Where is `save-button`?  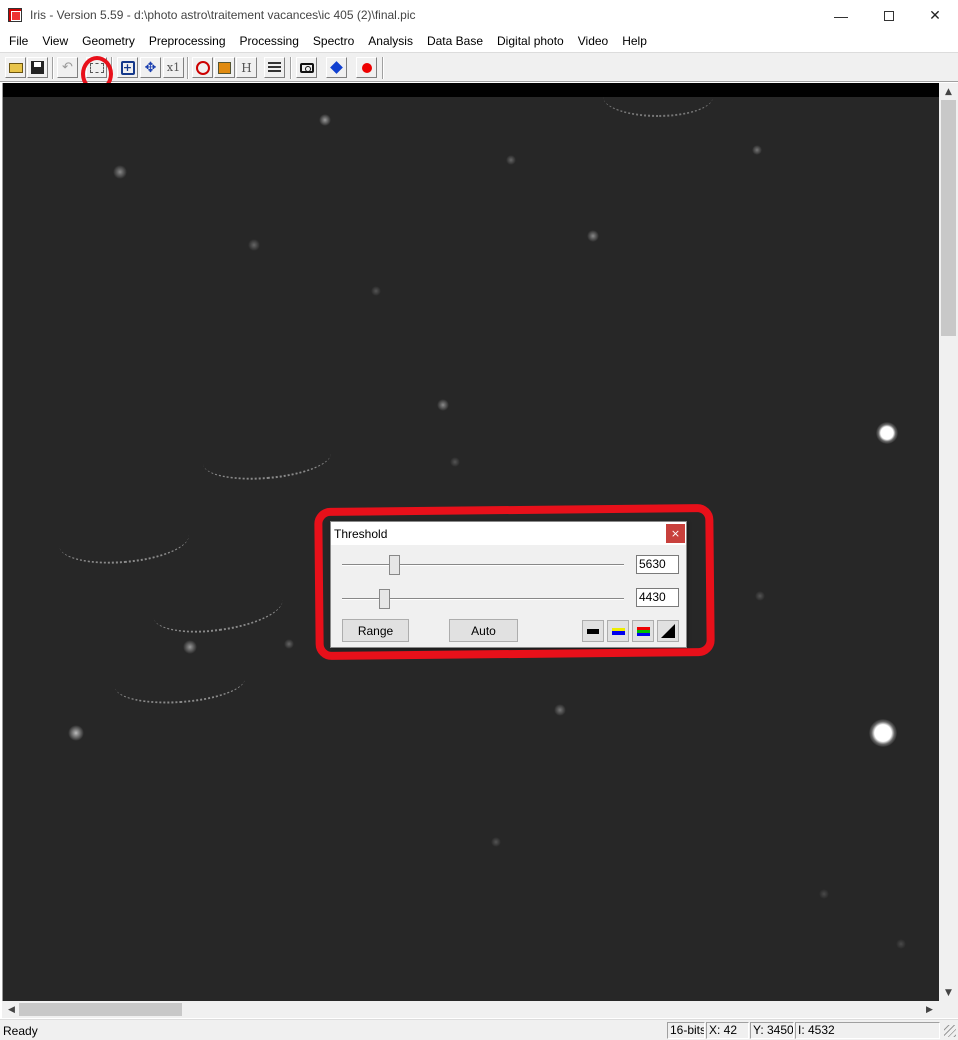 save-button is located at coordinates (37, 67).